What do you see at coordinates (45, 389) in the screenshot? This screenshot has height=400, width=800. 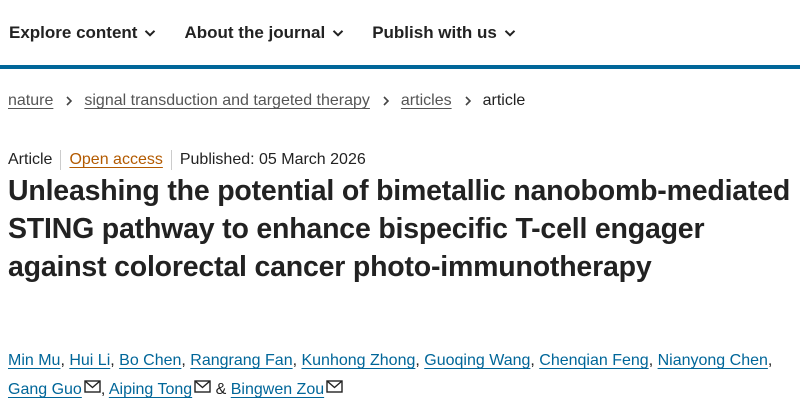 I see `author-link: Gang Guo` at bounding box center [45, 389].